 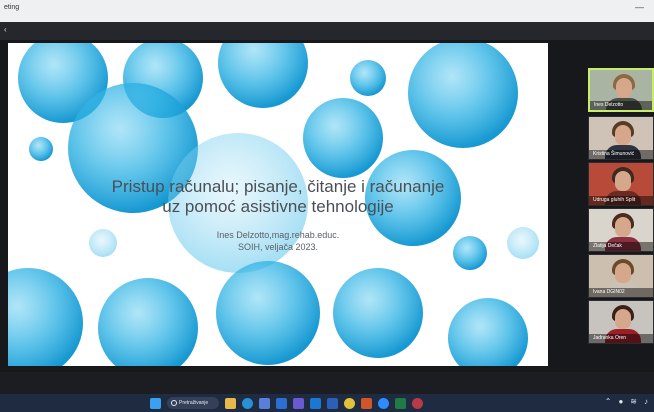 I want to click on participant-tile: Ines Delzotto, so click(x=621, y=90).